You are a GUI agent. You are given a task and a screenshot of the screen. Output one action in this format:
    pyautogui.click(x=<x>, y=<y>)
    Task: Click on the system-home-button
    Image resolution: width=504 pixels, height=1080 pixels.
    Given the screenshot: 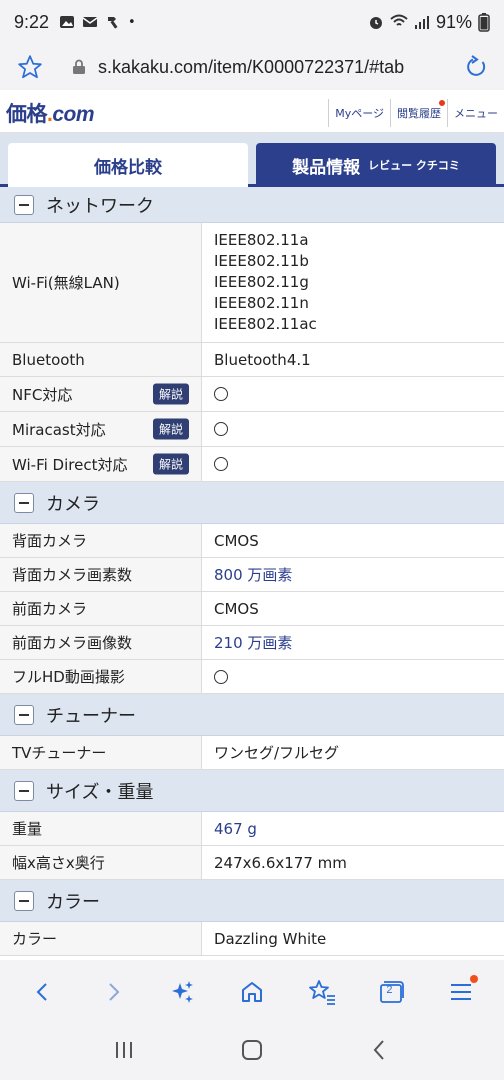 What is the action you would take?
    pyautogui.click(x=252, y=1052)
    